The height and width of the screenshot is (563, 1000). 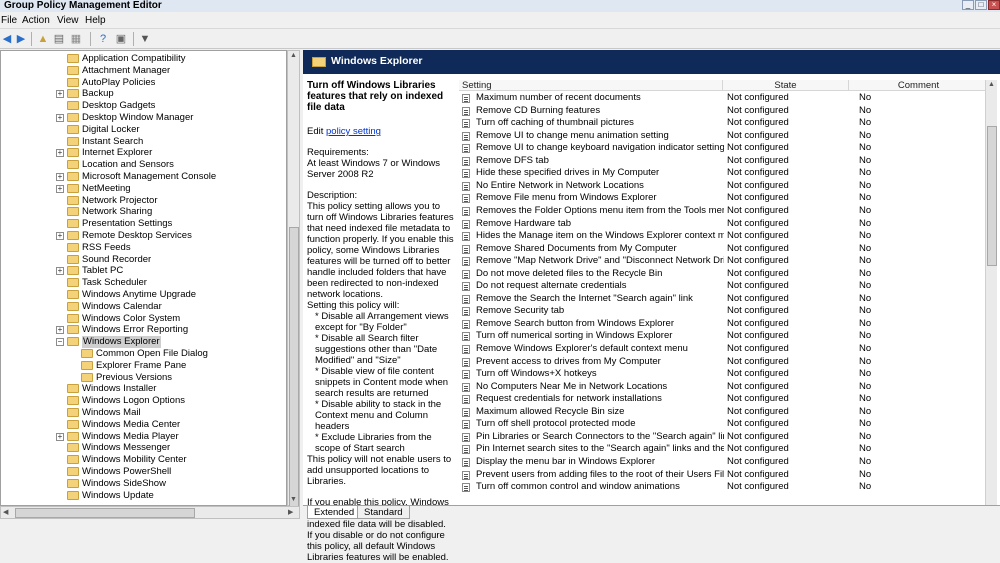 I want to click on tree-item: Windows Messenger, so click(x=143, y=448).